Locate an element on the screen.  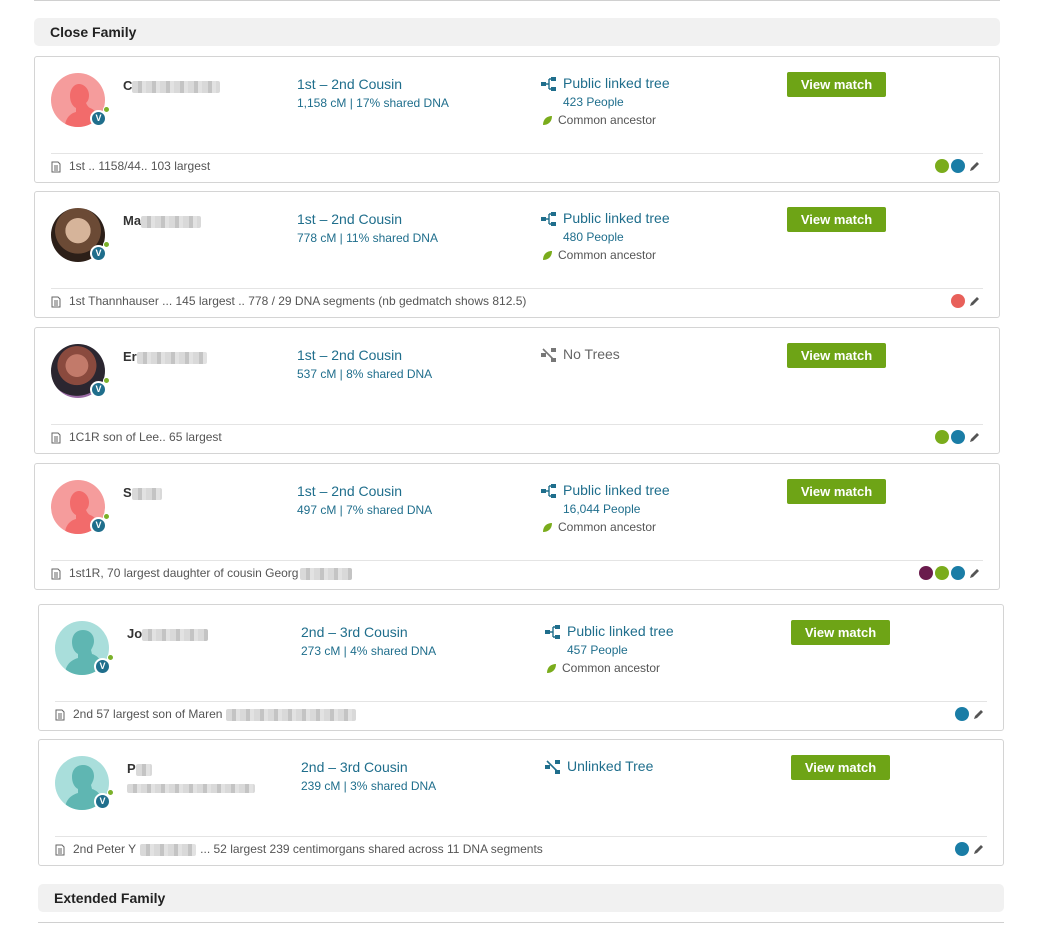
shared-dna-label: 537 cM | 8% shared DNA is located at coordinates (365, 374).